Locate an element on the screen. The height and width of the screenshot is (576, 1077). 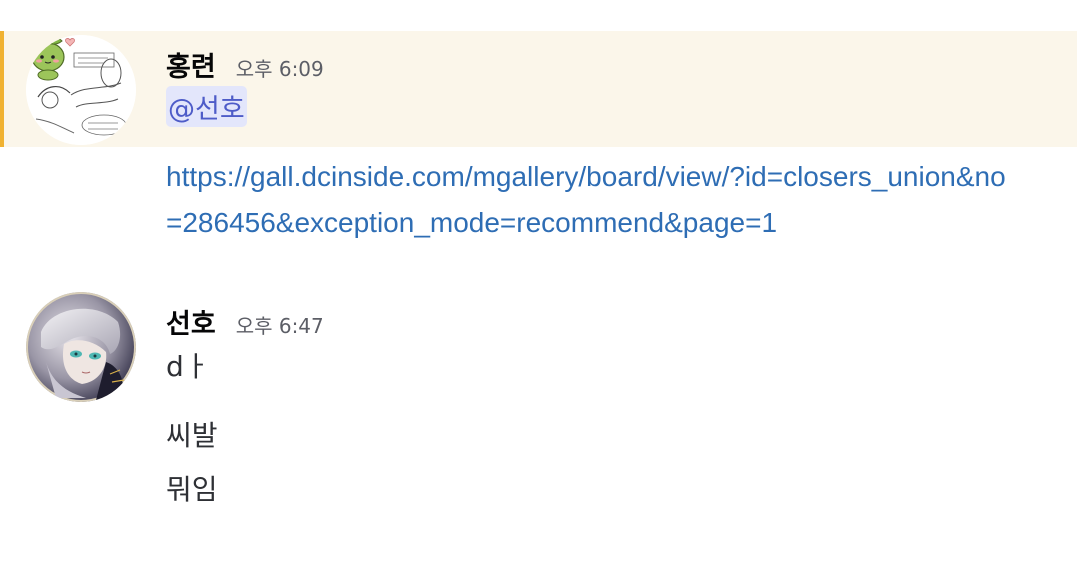
anime-character-avatar-icon is located at coordinates (81, 347).